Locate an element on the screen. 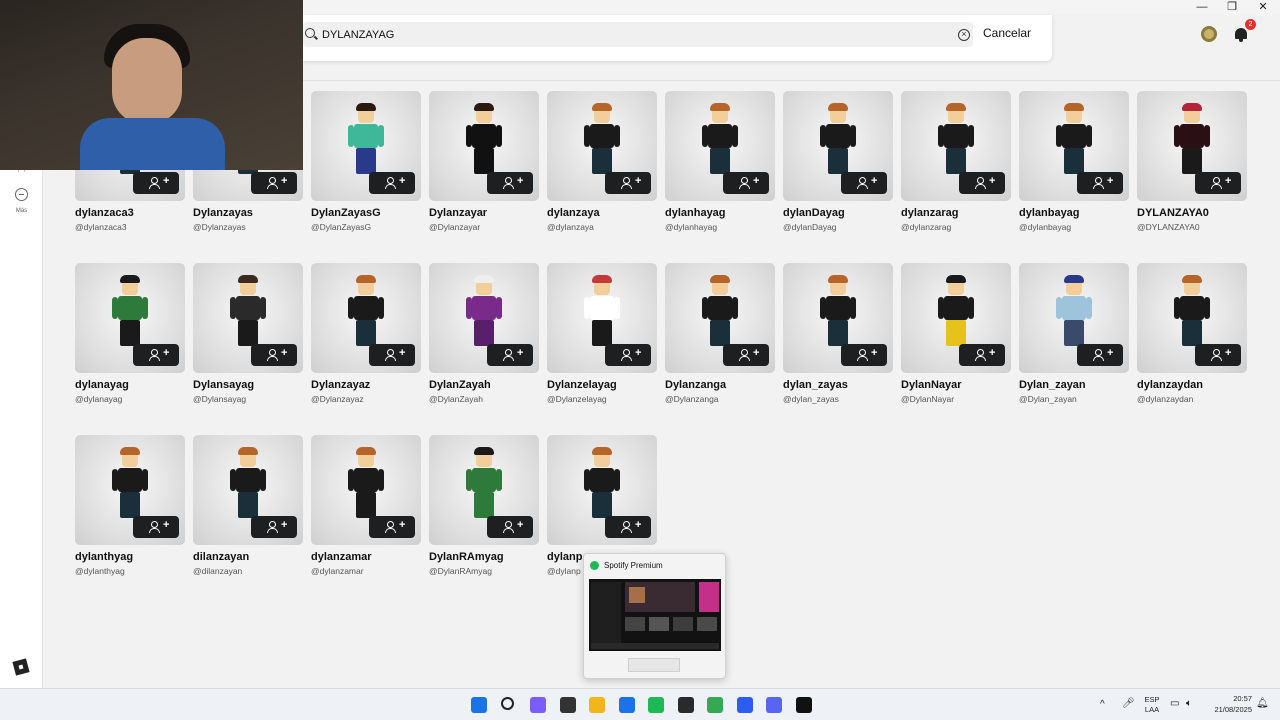 The height and width of the screenshot is (720, 1280). copilot-icon is located at coordinates (538, 705).